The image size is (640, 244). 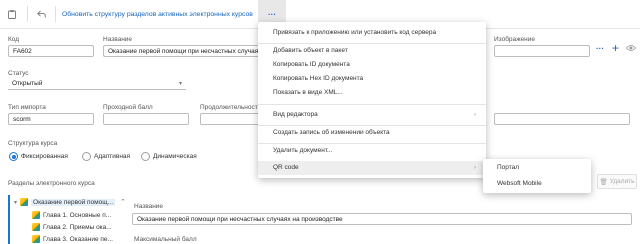 What do you see at coordinates (537, 168) in the screenshot?
I see `submenu-item-portal: Портал` at bounding box center [537, 168].